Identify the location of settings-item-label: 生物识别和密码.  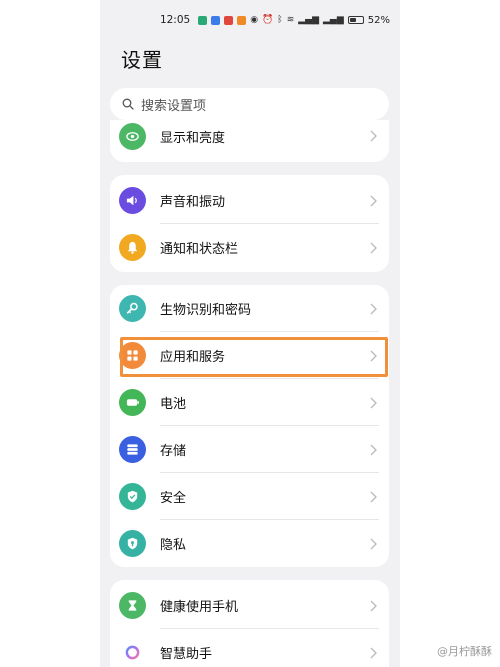
(206, 310).